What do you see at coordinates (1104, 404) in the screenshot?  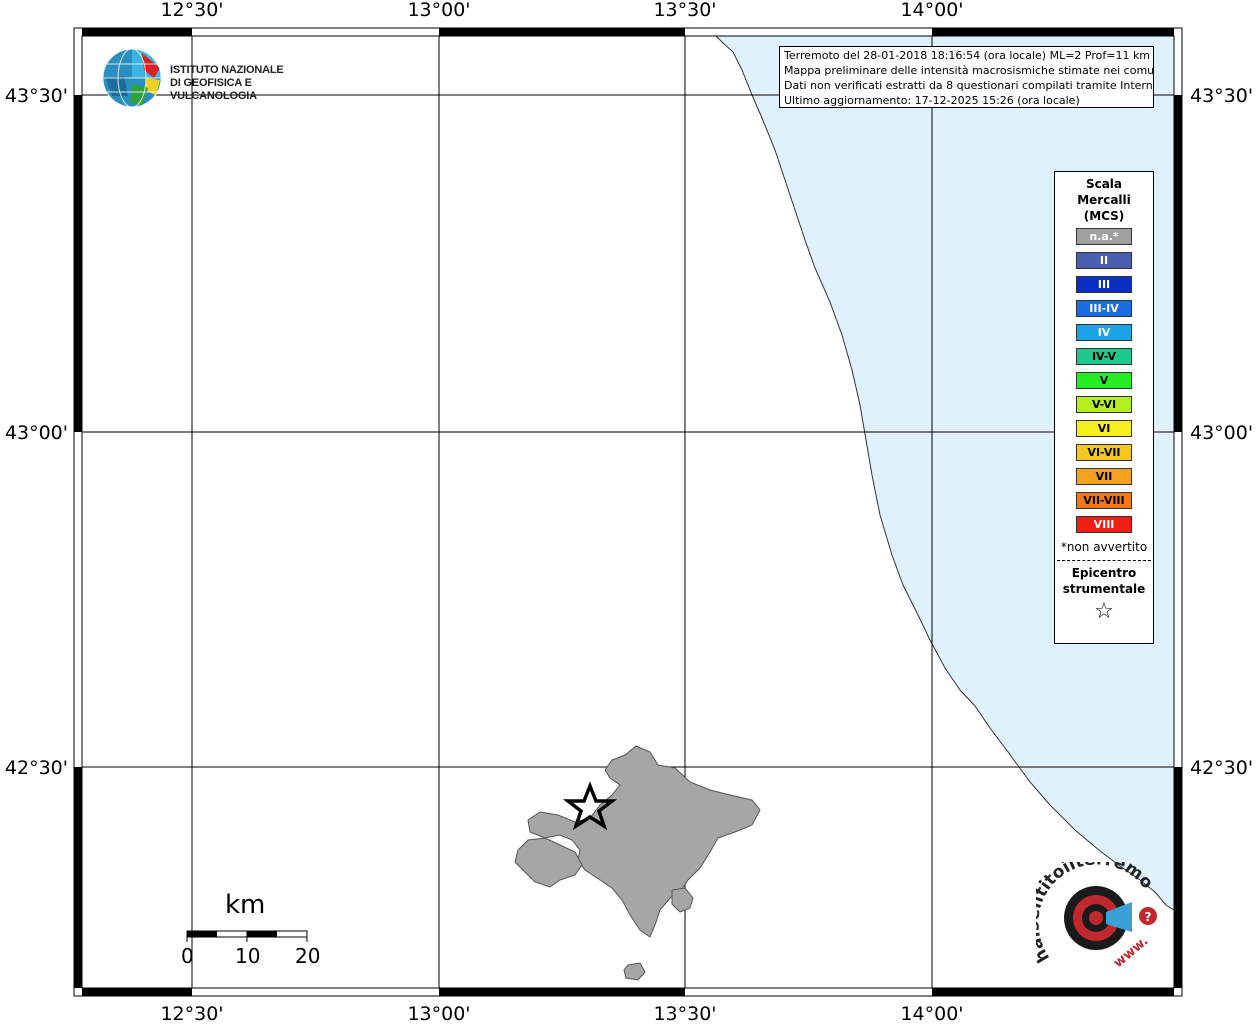 I see `legend-item: V-VI` at bounding box center [1104, 404].